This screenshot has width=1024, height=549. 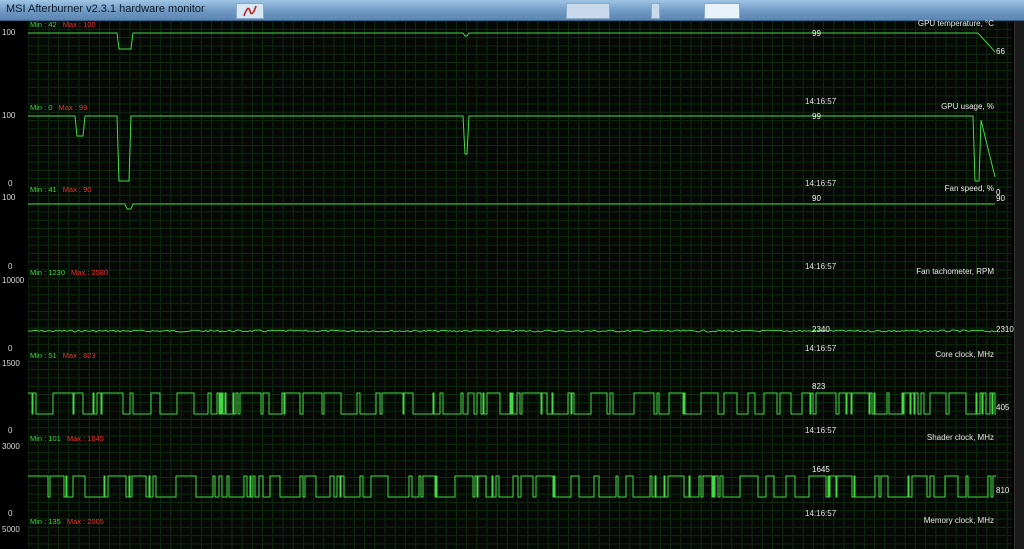 What do you see at coordinates (816, 198) in the screenshot?
I see `marker-value-label: 90` at bounding box center [816, 198].